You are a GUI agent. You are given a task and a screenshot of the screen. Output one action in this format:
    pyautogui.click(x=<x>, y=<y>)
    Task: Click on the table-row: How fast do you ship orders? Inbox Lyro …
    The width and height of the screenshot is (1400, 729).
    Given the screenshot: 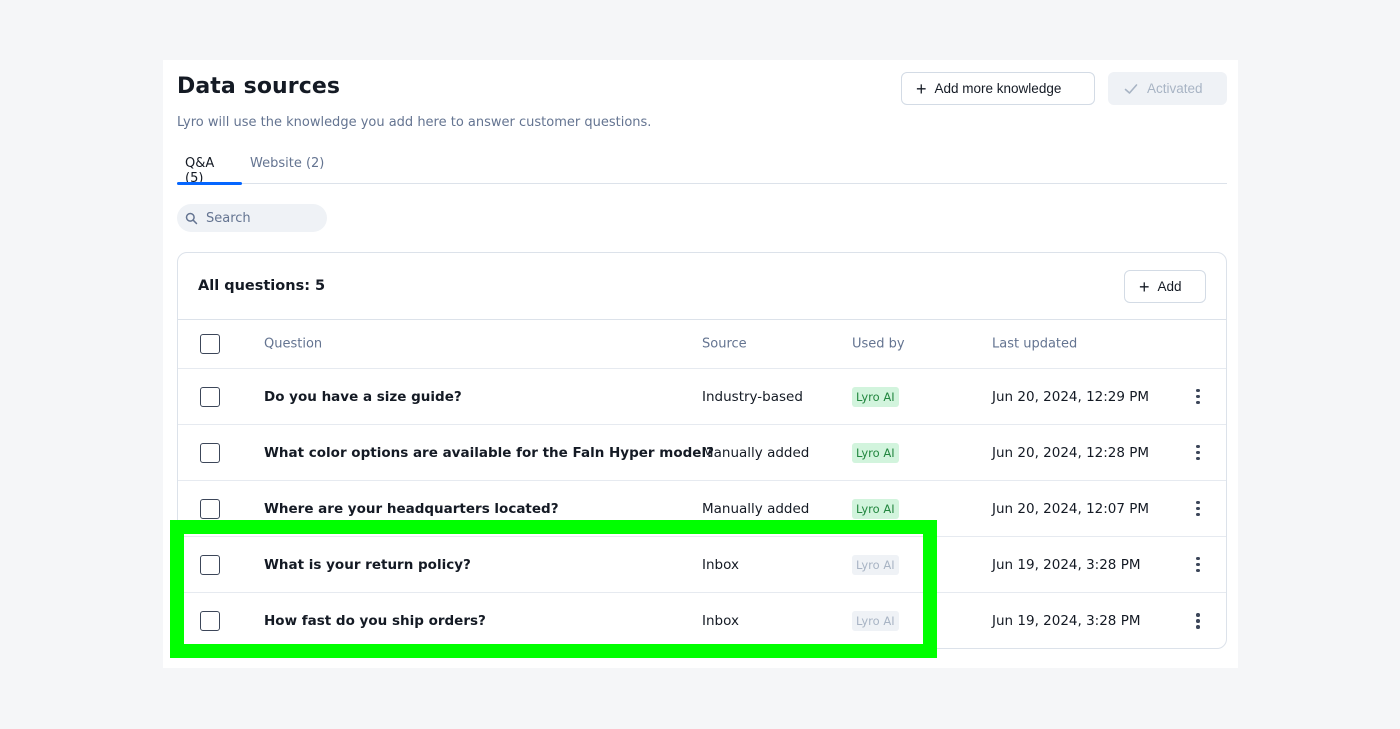 What is the action you would take?
    pyautogui.click(x=702, y=620)
    